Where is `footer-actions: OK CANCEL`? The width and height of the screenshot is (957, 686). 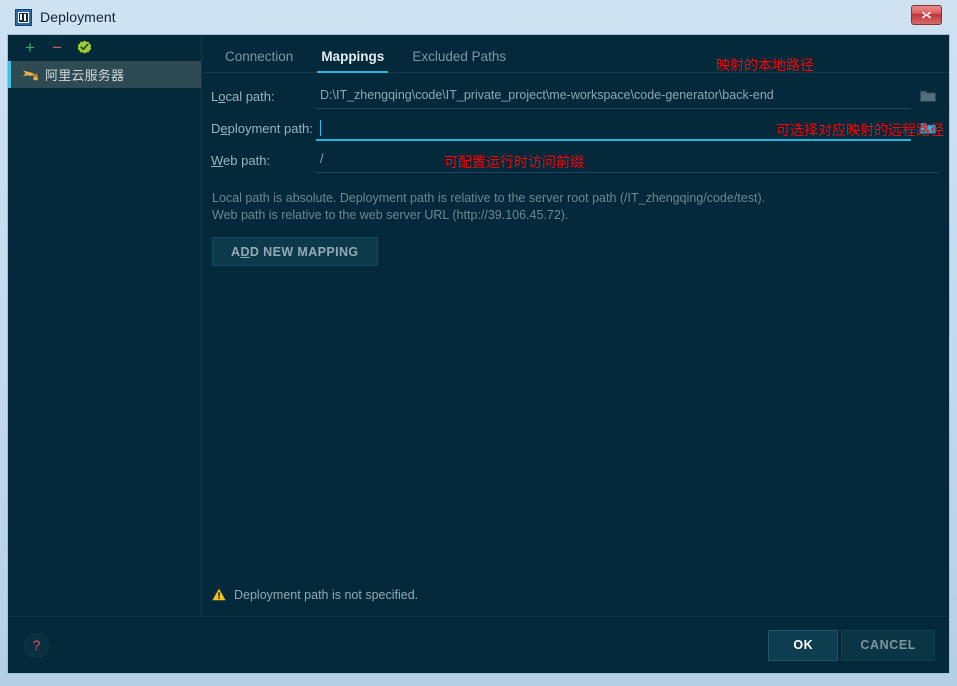 footer-actions: OK CANCEL is located at coordinates (851, 645).